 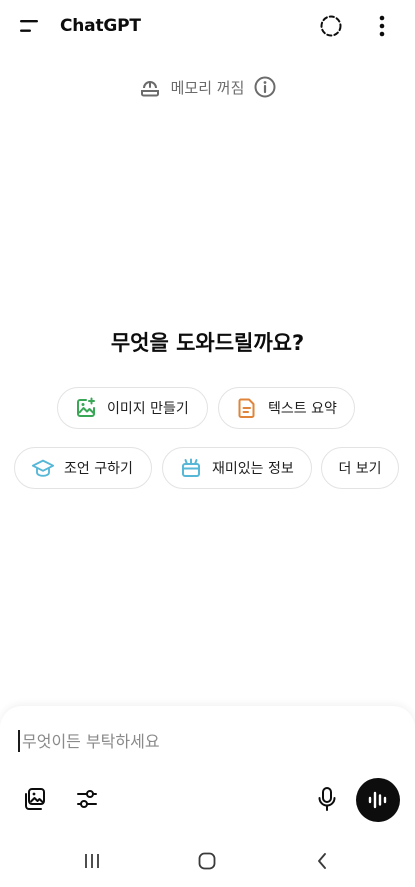 I want to click on temporary-chat-icon, so click(x=331, y=26).